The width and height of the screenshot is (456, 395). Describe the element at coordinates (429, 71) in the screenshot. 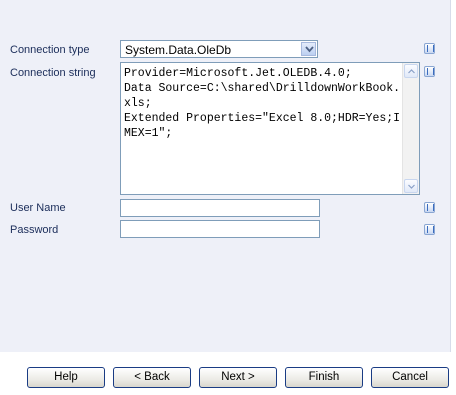

I see `connection-string-info-icon` at that location.